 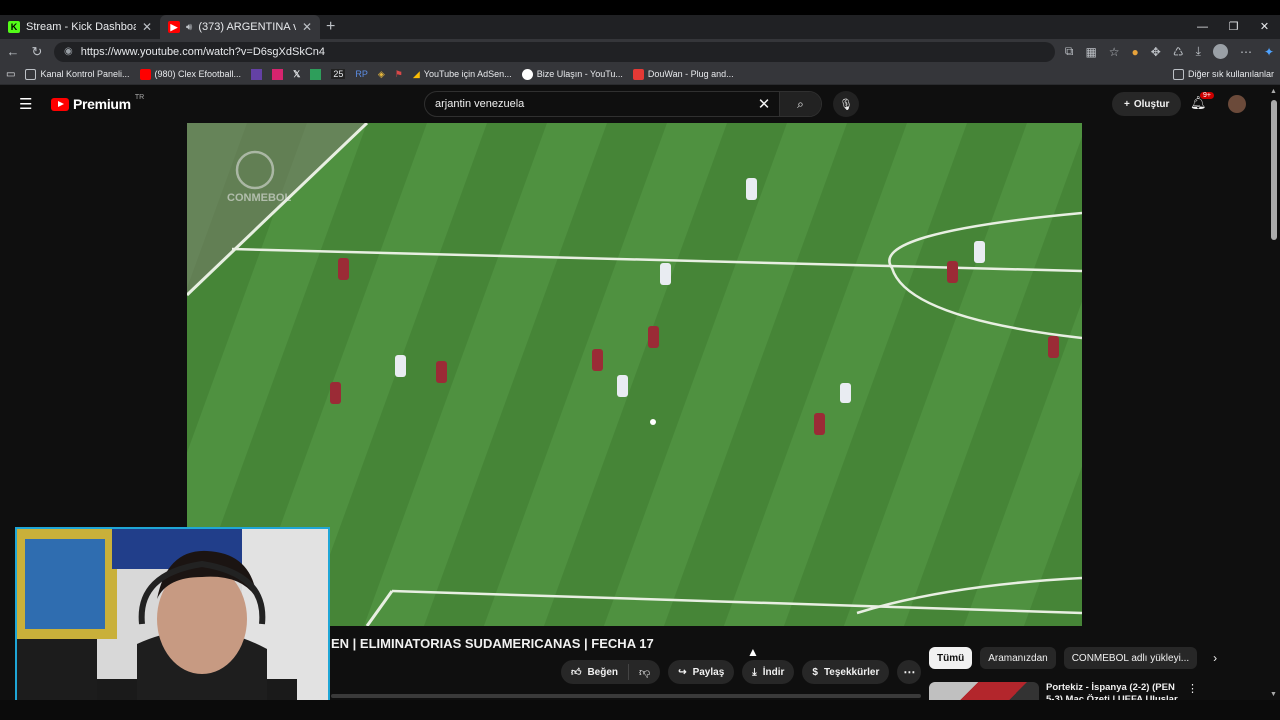 I want to click on video-thumbnail, so click(x=984, y=691).